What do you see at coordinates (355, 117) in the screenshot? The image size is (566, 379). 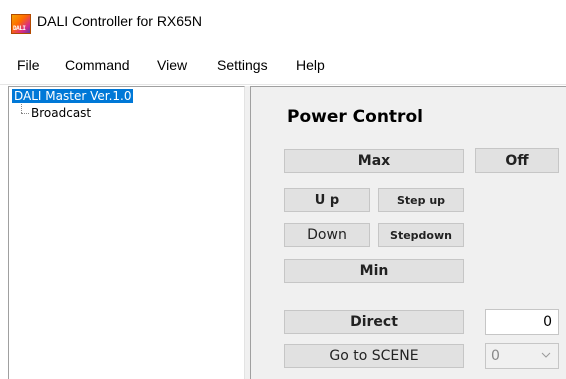 I see `panel-title: Power Control` at bounding box center [355, 117].